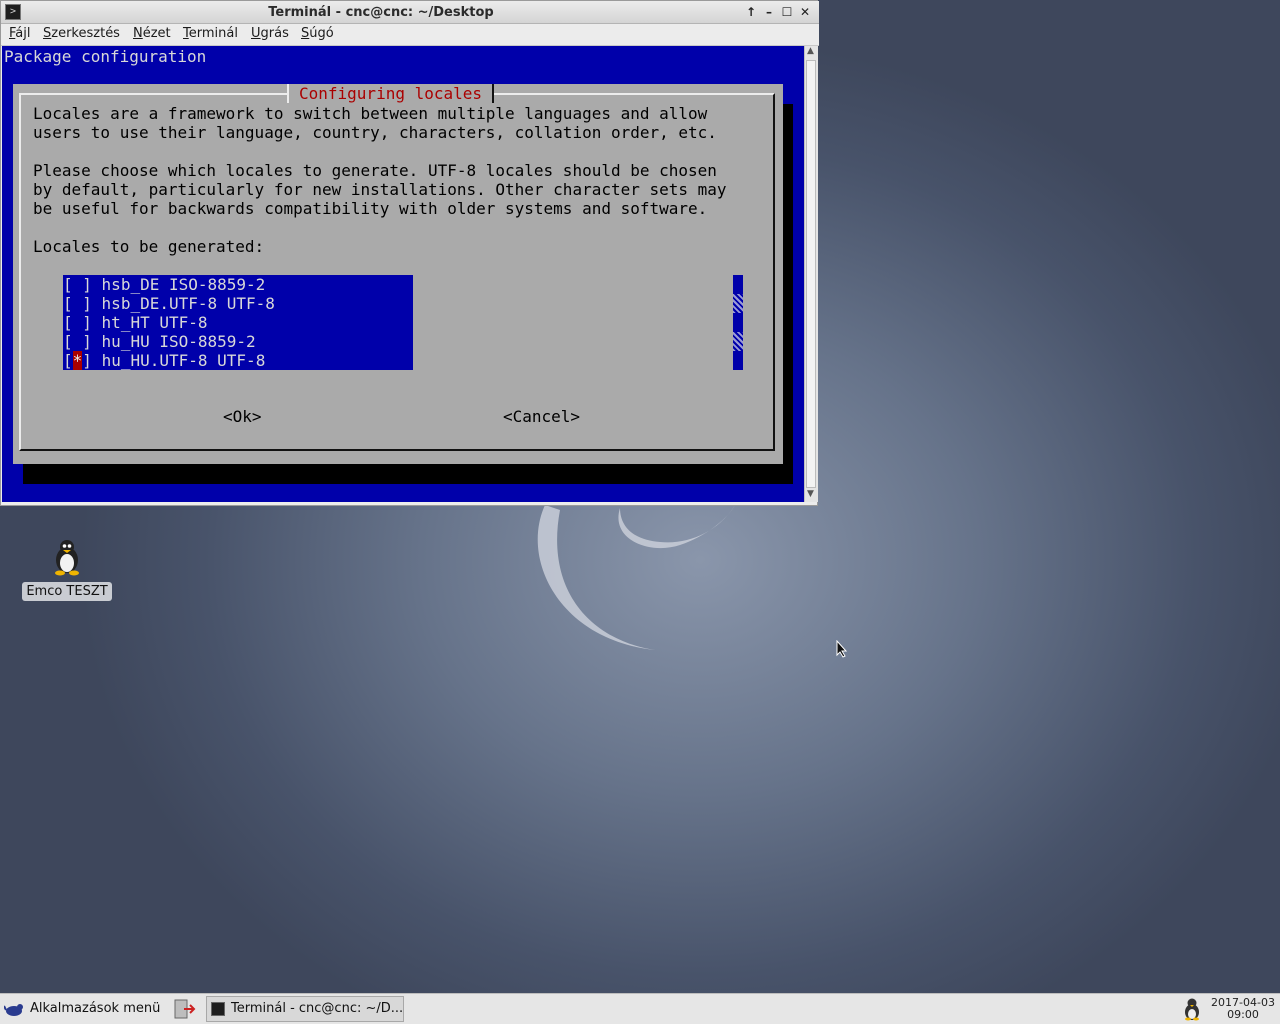 The height and width of the screenshot is (1024, 1280). What do you see at coordinates (1243, 1014) in the screenshot?
I see `clock-time: 09:00` at bounding box center [1243, 1014].